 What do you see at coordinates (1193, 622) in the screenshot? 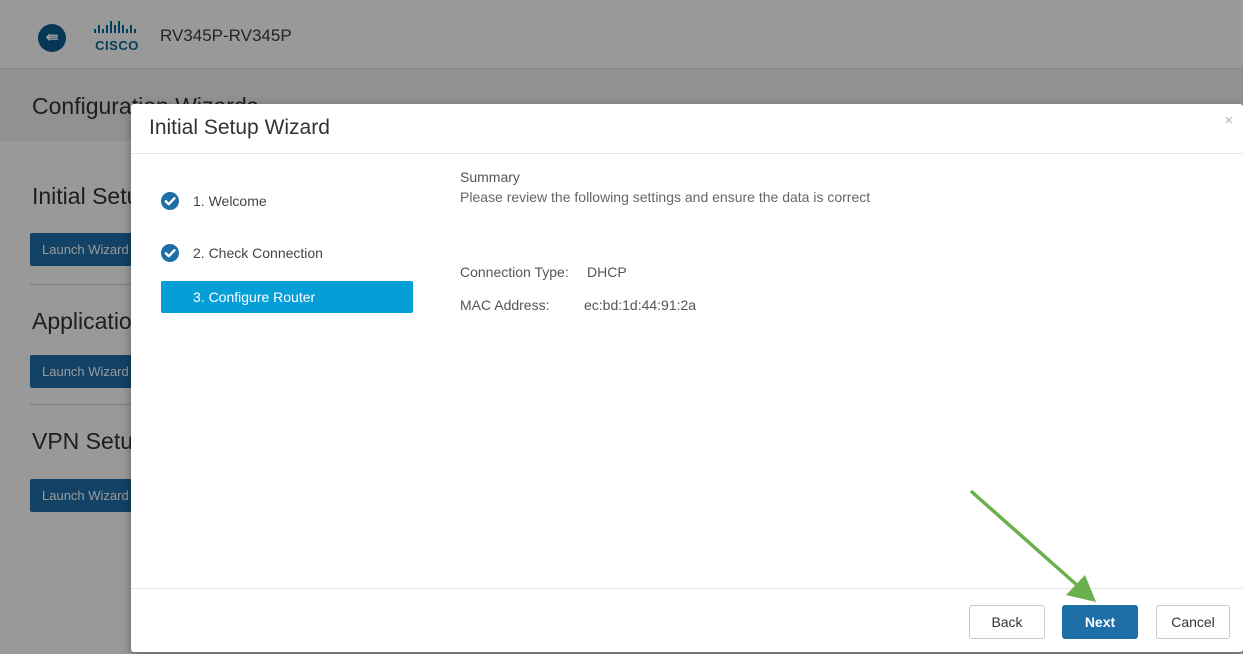
I see `cancel-button: Cancel` at bounding box center [1193, 622].